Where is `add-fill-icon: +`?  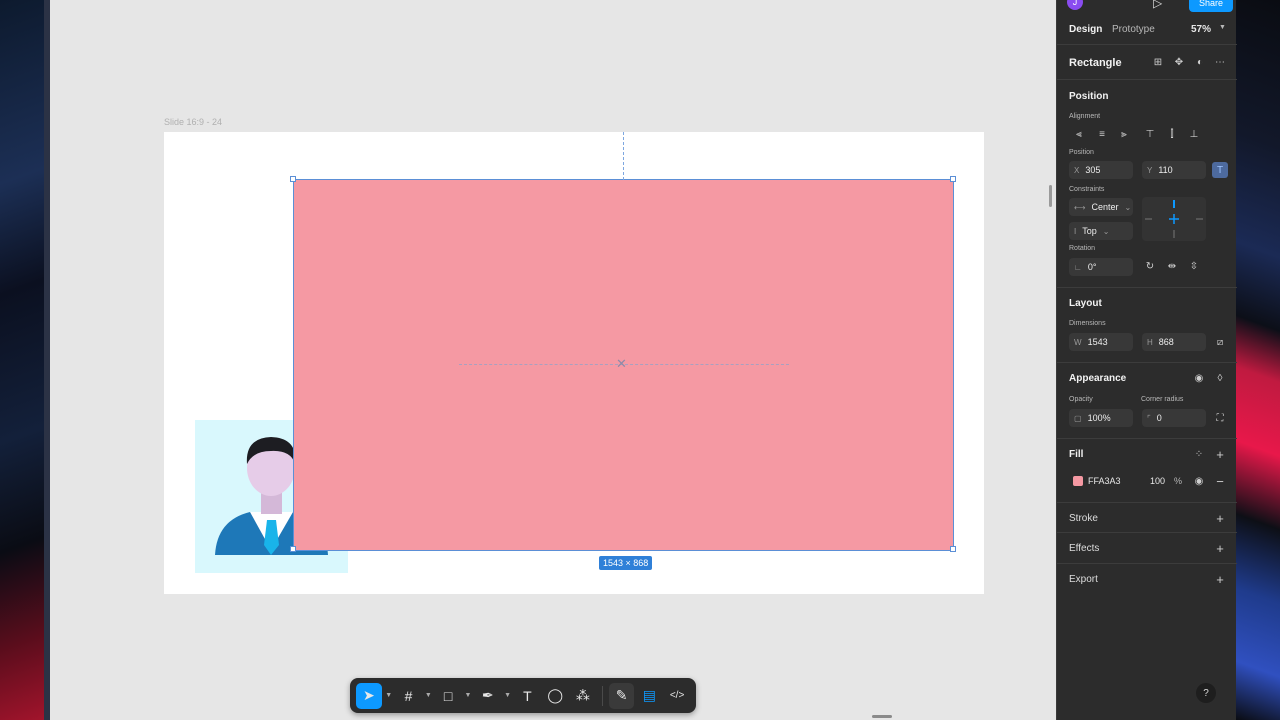 add-fill-icon: + is located at coordinates (1220, 454).